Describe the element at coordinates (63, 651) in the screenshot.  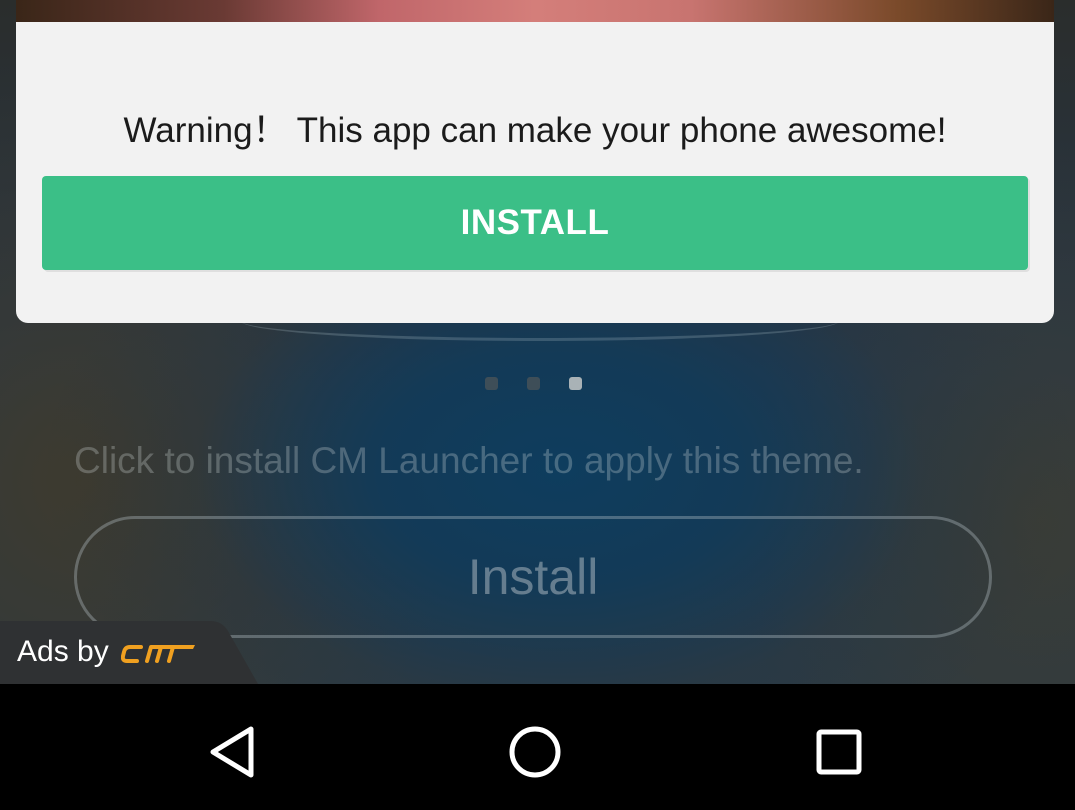
I see `ads-label: Ads by` at that location.